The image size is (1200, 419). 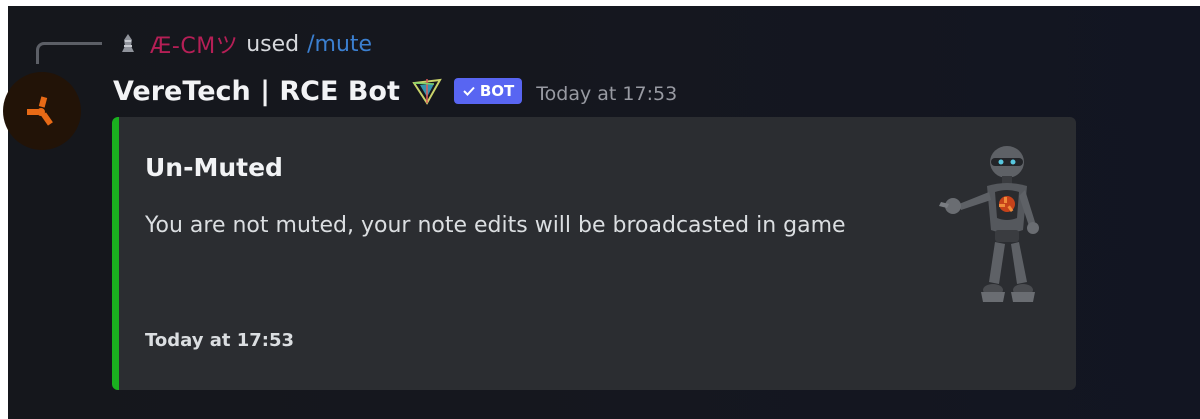 I want to click on window-frame-left, so click(x=4, y=209).